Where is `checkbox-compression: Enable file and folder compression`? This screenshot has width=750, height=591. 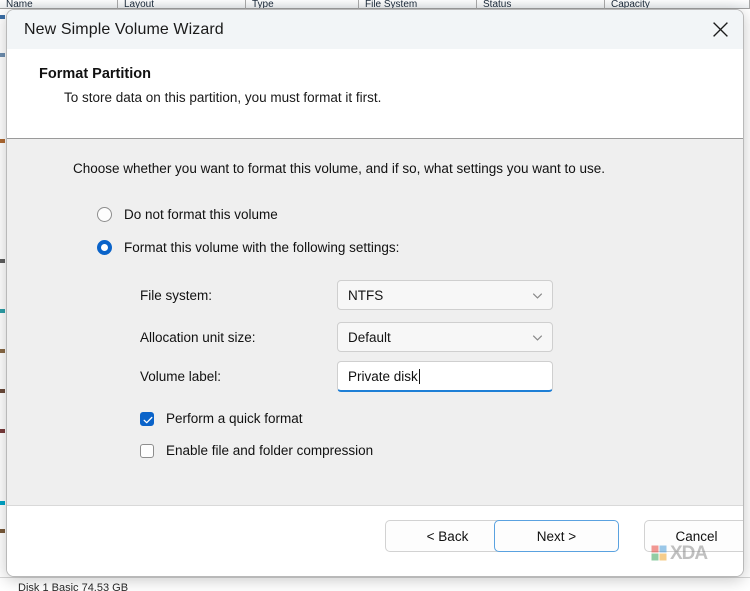 checkbox-compression: Enable file and folder compression is located at coordinates (256, 450).